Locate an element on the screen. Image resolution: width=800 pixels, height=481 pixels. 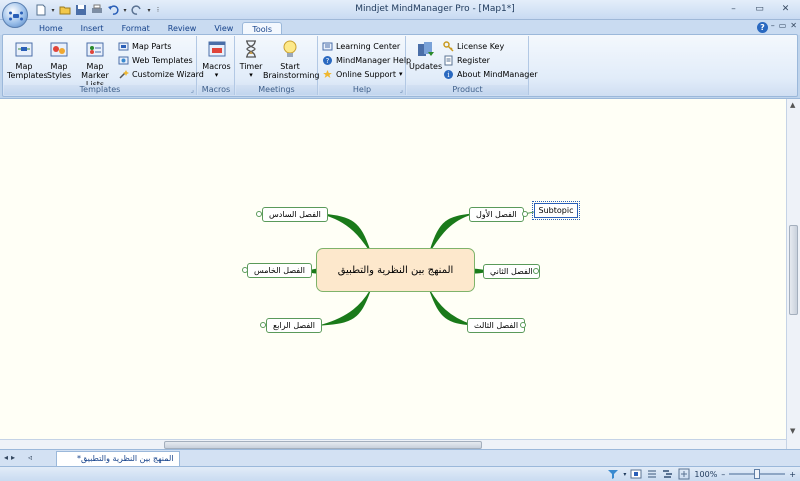
web-templates-icon is located at coordinates (123, 60).